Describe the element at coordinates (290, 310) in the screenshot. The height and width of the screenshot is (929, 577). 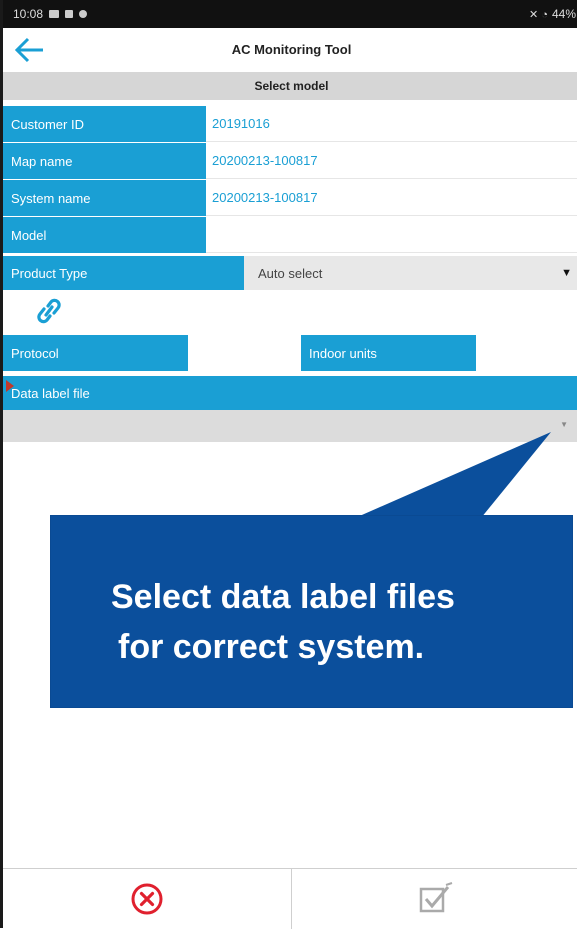
I see `link-row` at that location.